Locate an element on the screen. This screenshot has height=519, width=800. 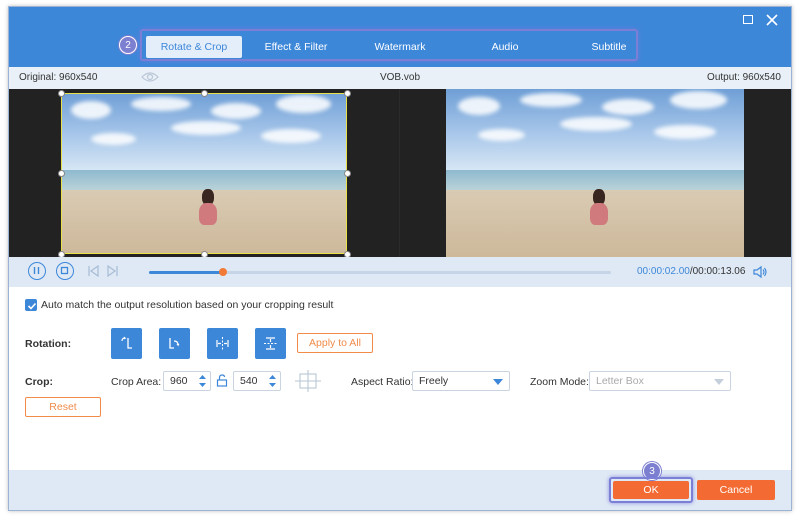
previous-frame-icon is located at coordinates (93, 271).